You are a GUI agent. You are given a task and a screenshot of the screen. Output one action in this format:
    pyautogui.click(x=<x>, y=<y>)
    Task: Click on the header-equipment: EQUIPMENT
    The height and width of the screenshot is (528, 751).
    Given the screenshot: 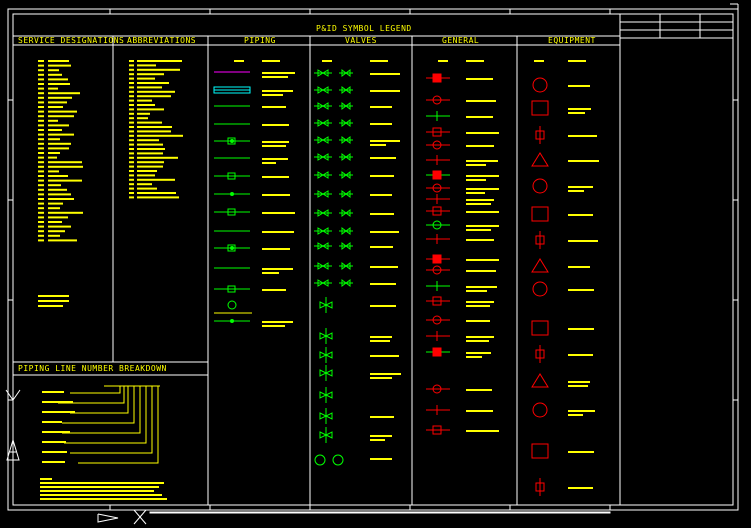 What is the action you would take?
    pyautogui.click(x=572, y=40)
    